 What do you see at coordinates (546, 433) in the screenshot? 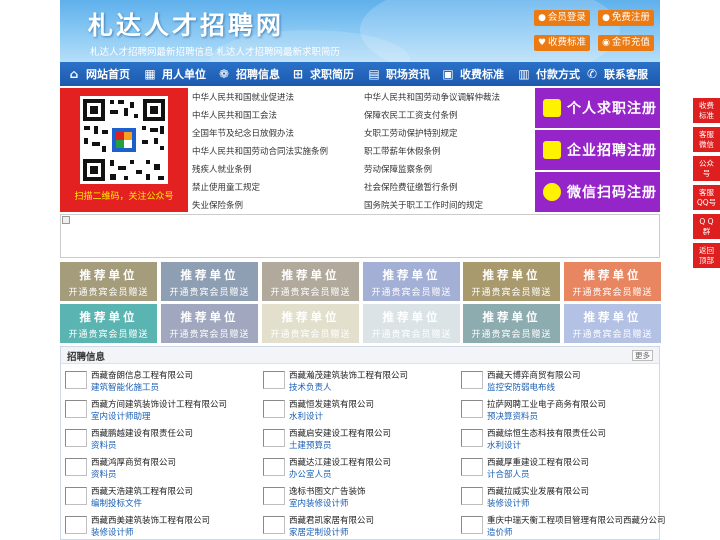
I see `company-name: 西藏综恒生态科技有限责任公司` at bounding box center [546, 433].